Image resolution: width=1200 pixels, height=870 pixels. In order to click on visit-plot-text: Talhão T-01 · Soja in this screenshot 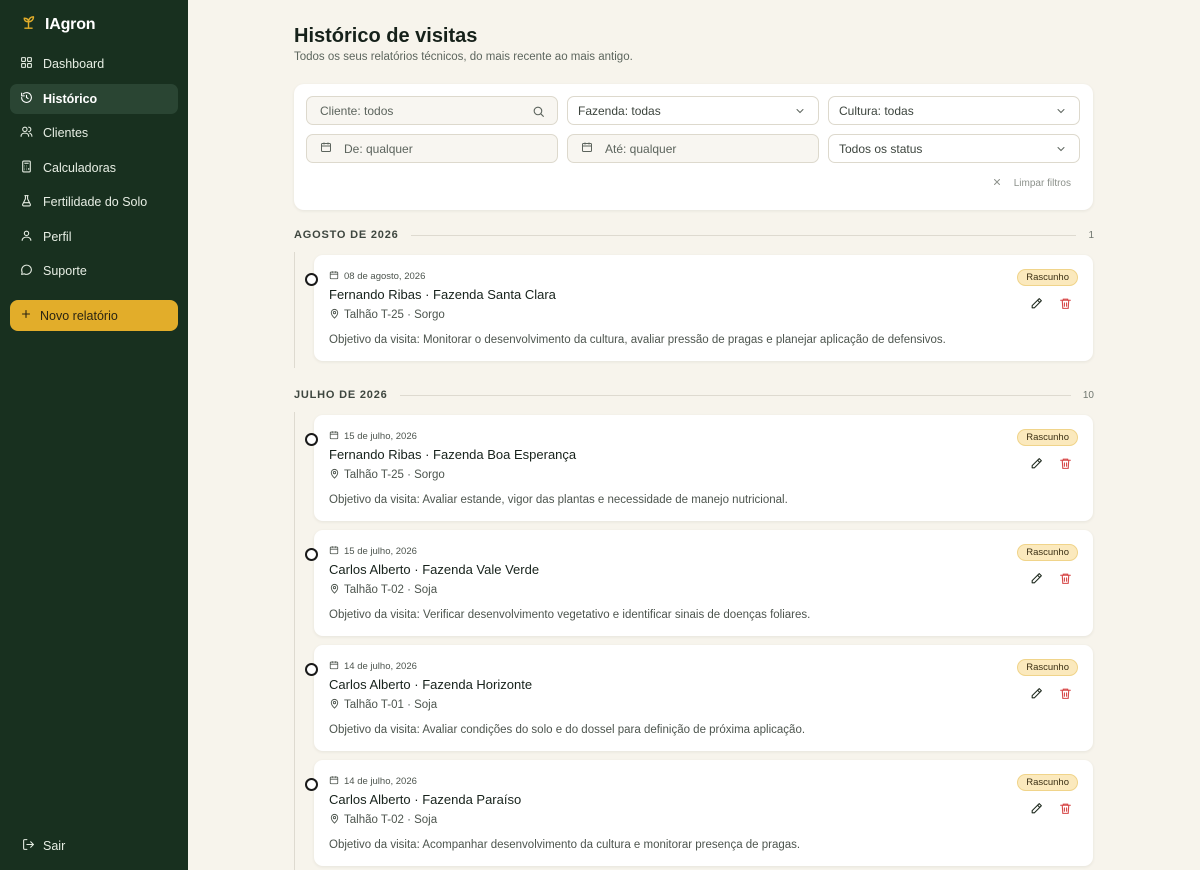, I will do `click(391, 705)`.